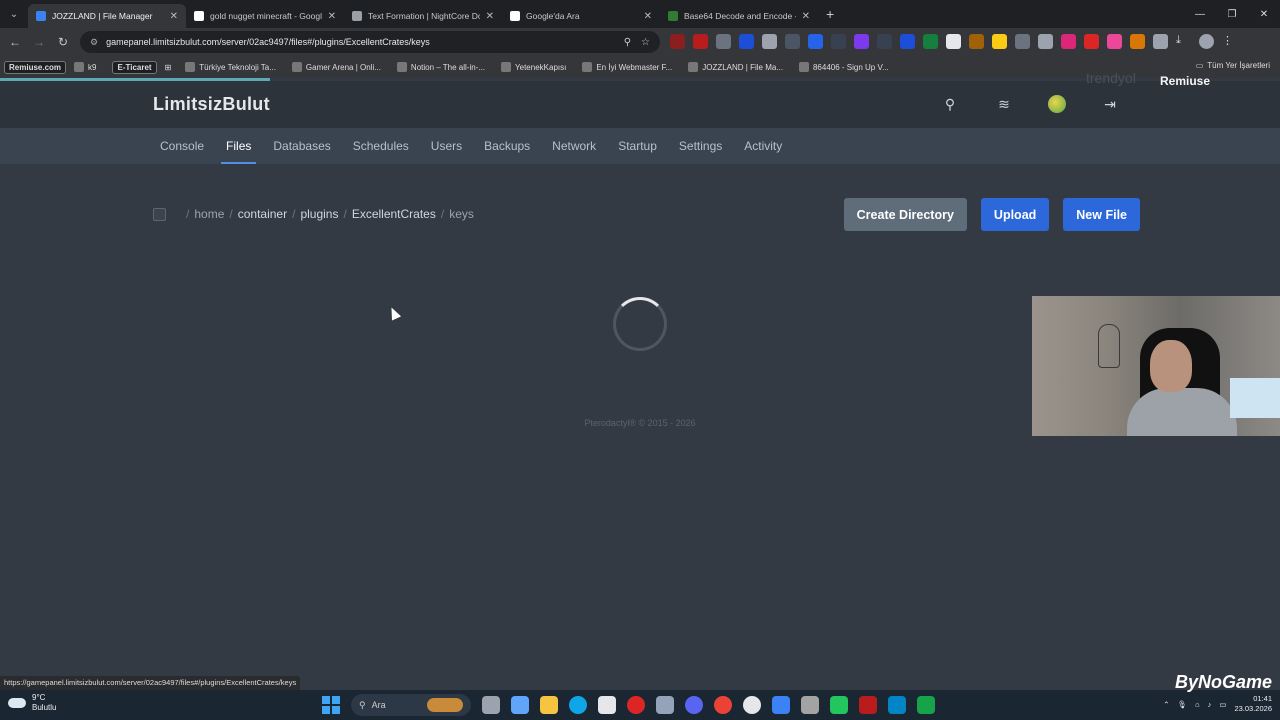 The height and width of the screenshot is (720, 1280). Describe the element at coordinates (520, 705) in the screenshot. I see `copilot-icon` at that location.